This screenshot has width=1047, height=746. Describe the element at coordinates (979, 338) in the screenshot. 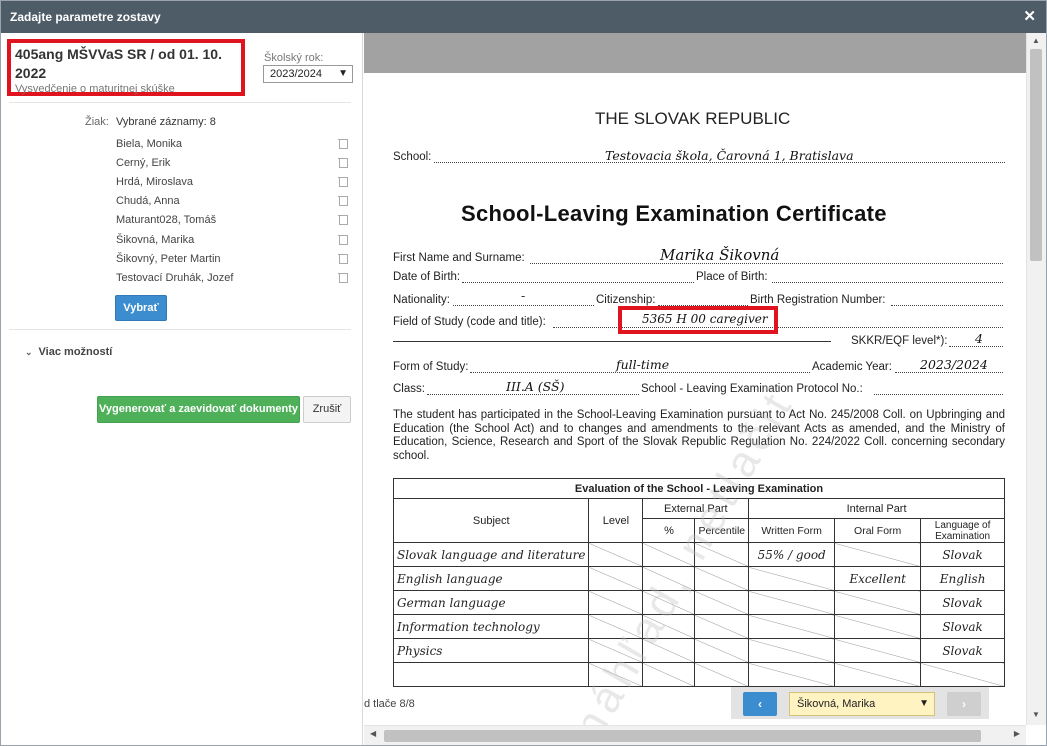

I see `skkr-value: 4` at that location.